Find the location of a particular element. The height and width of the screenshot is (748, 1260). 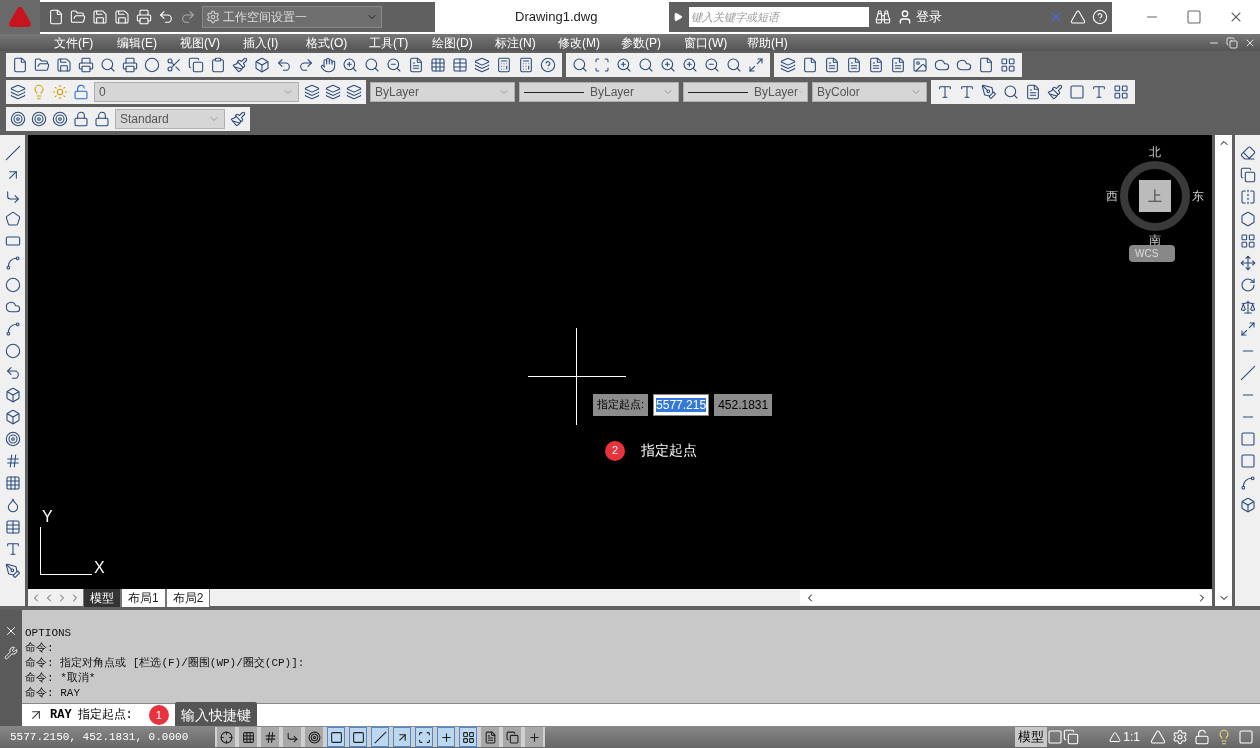

step-badge: 1 is located at coordinates (158, 715).